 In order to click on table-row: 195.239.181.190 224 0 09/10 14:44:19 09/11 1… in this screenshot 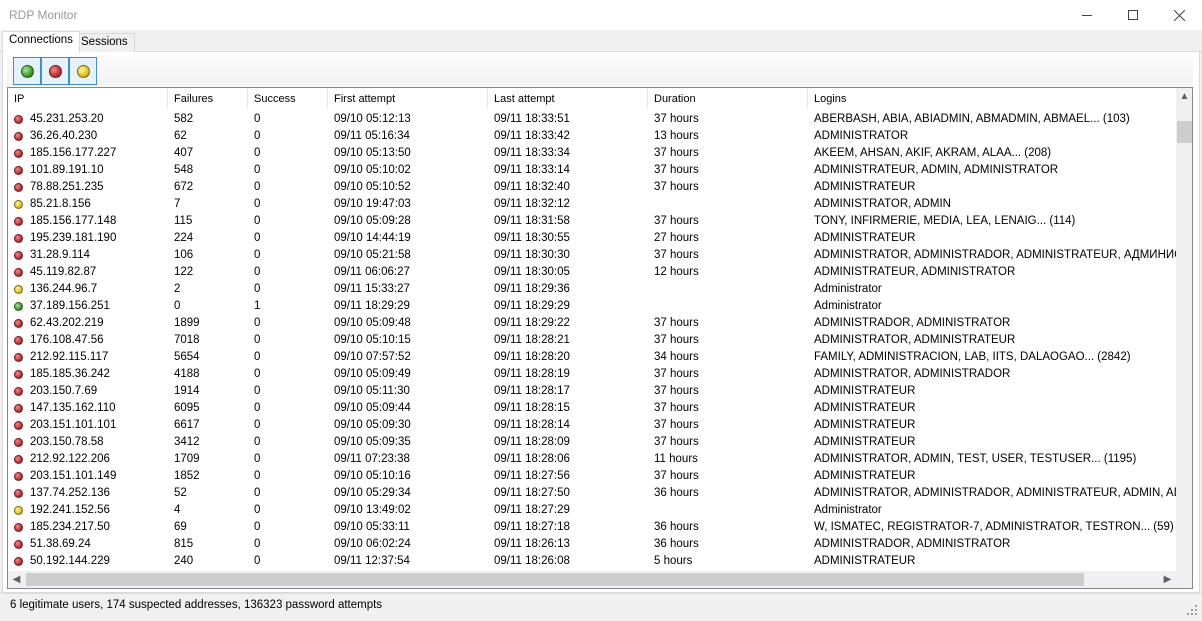, I will do `click(592, 238)`.